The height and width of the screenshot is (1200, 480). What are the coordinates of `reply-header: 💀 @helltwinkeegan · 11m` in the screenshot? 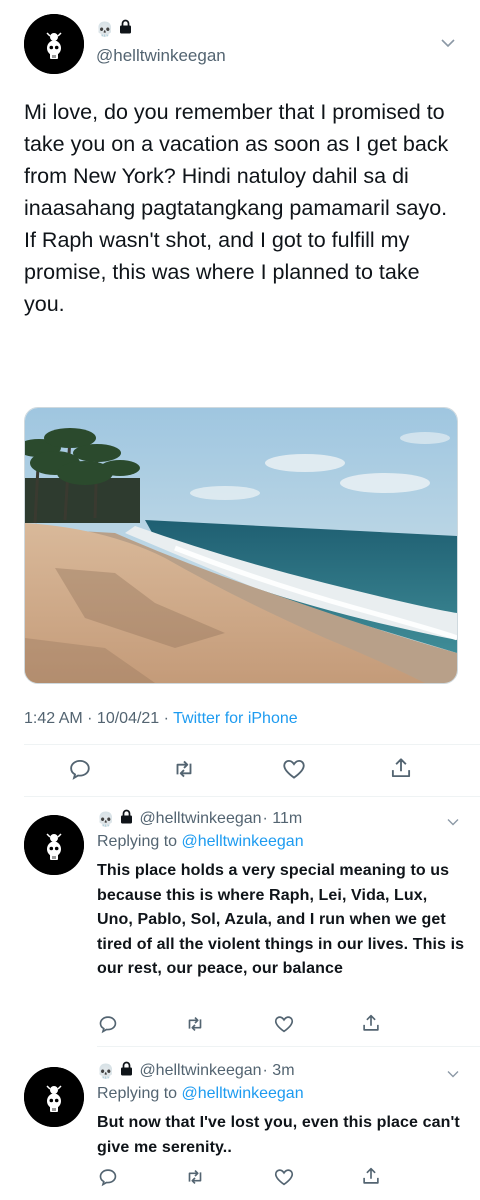 It's located at (199, 819).